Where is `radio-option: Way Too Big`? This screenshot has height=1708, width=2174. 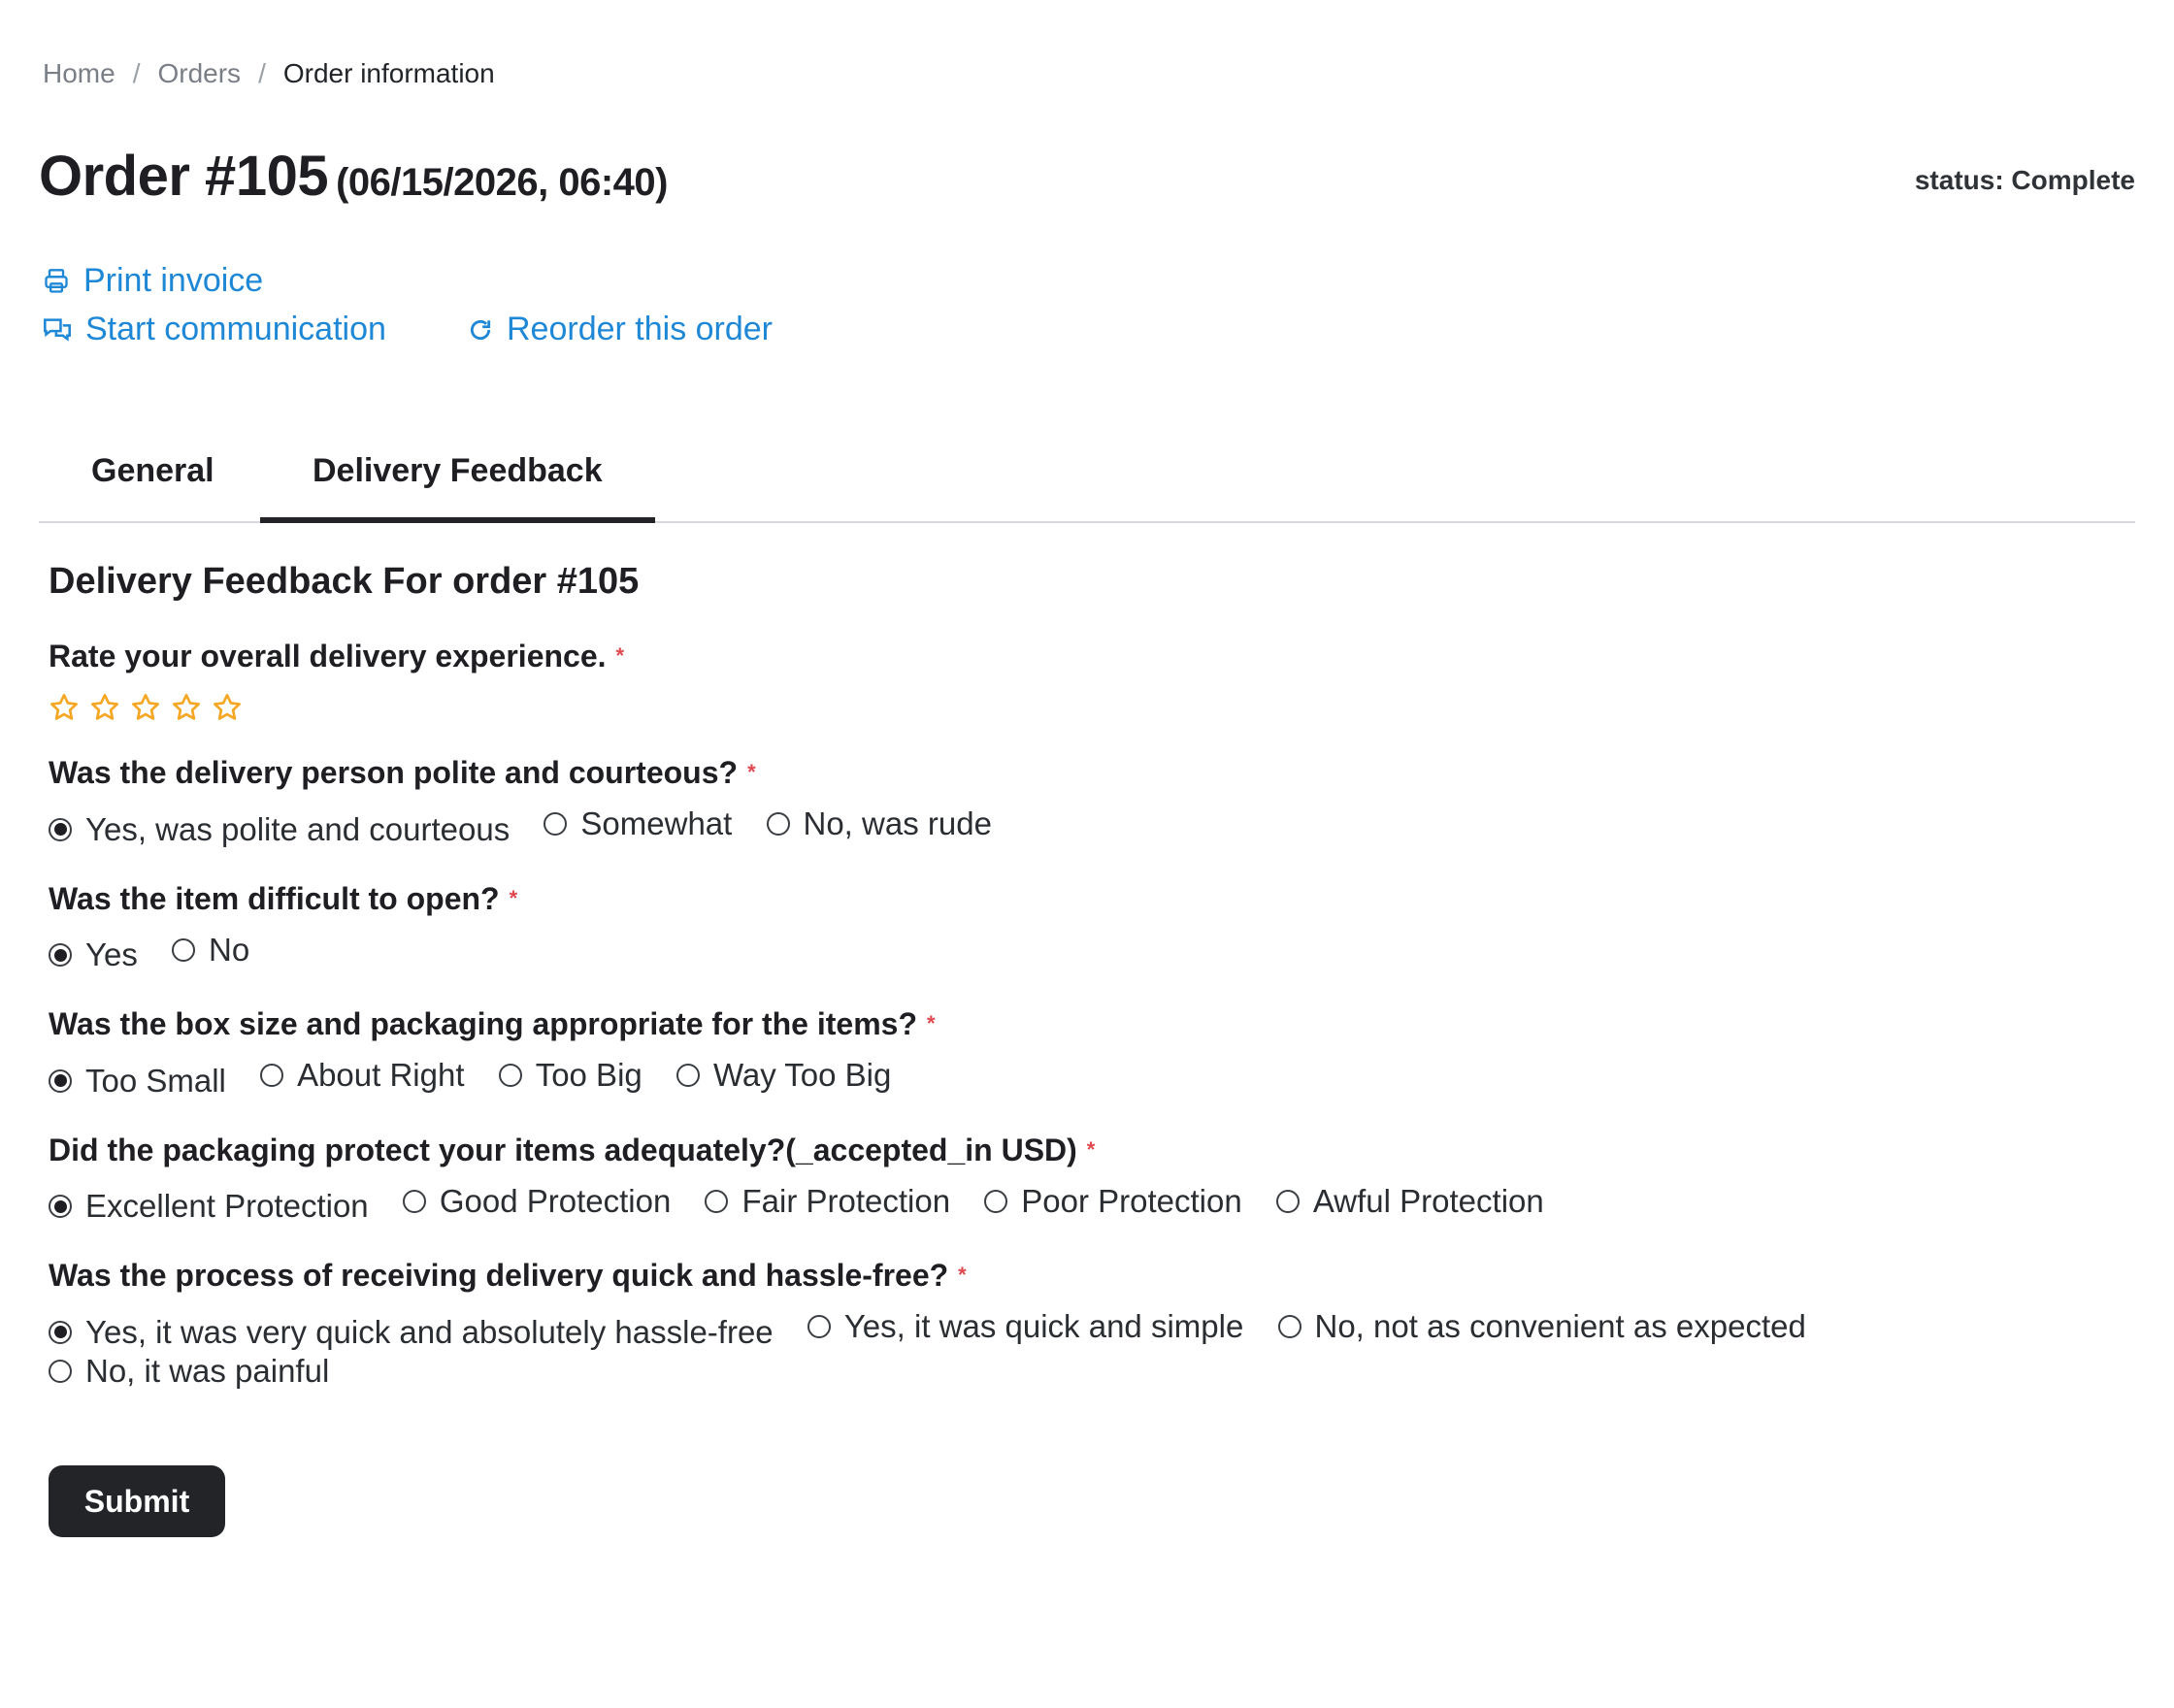 radio-option: Way Too Big is located at coordinates (784, 1075).